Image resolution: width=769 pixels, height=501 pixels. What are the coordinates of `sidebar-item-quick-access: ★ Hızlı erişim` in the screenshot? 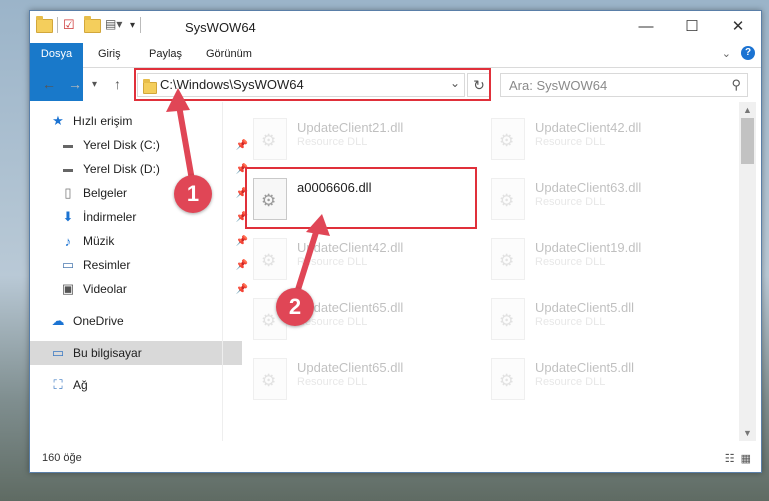 It's located at (136, 121).